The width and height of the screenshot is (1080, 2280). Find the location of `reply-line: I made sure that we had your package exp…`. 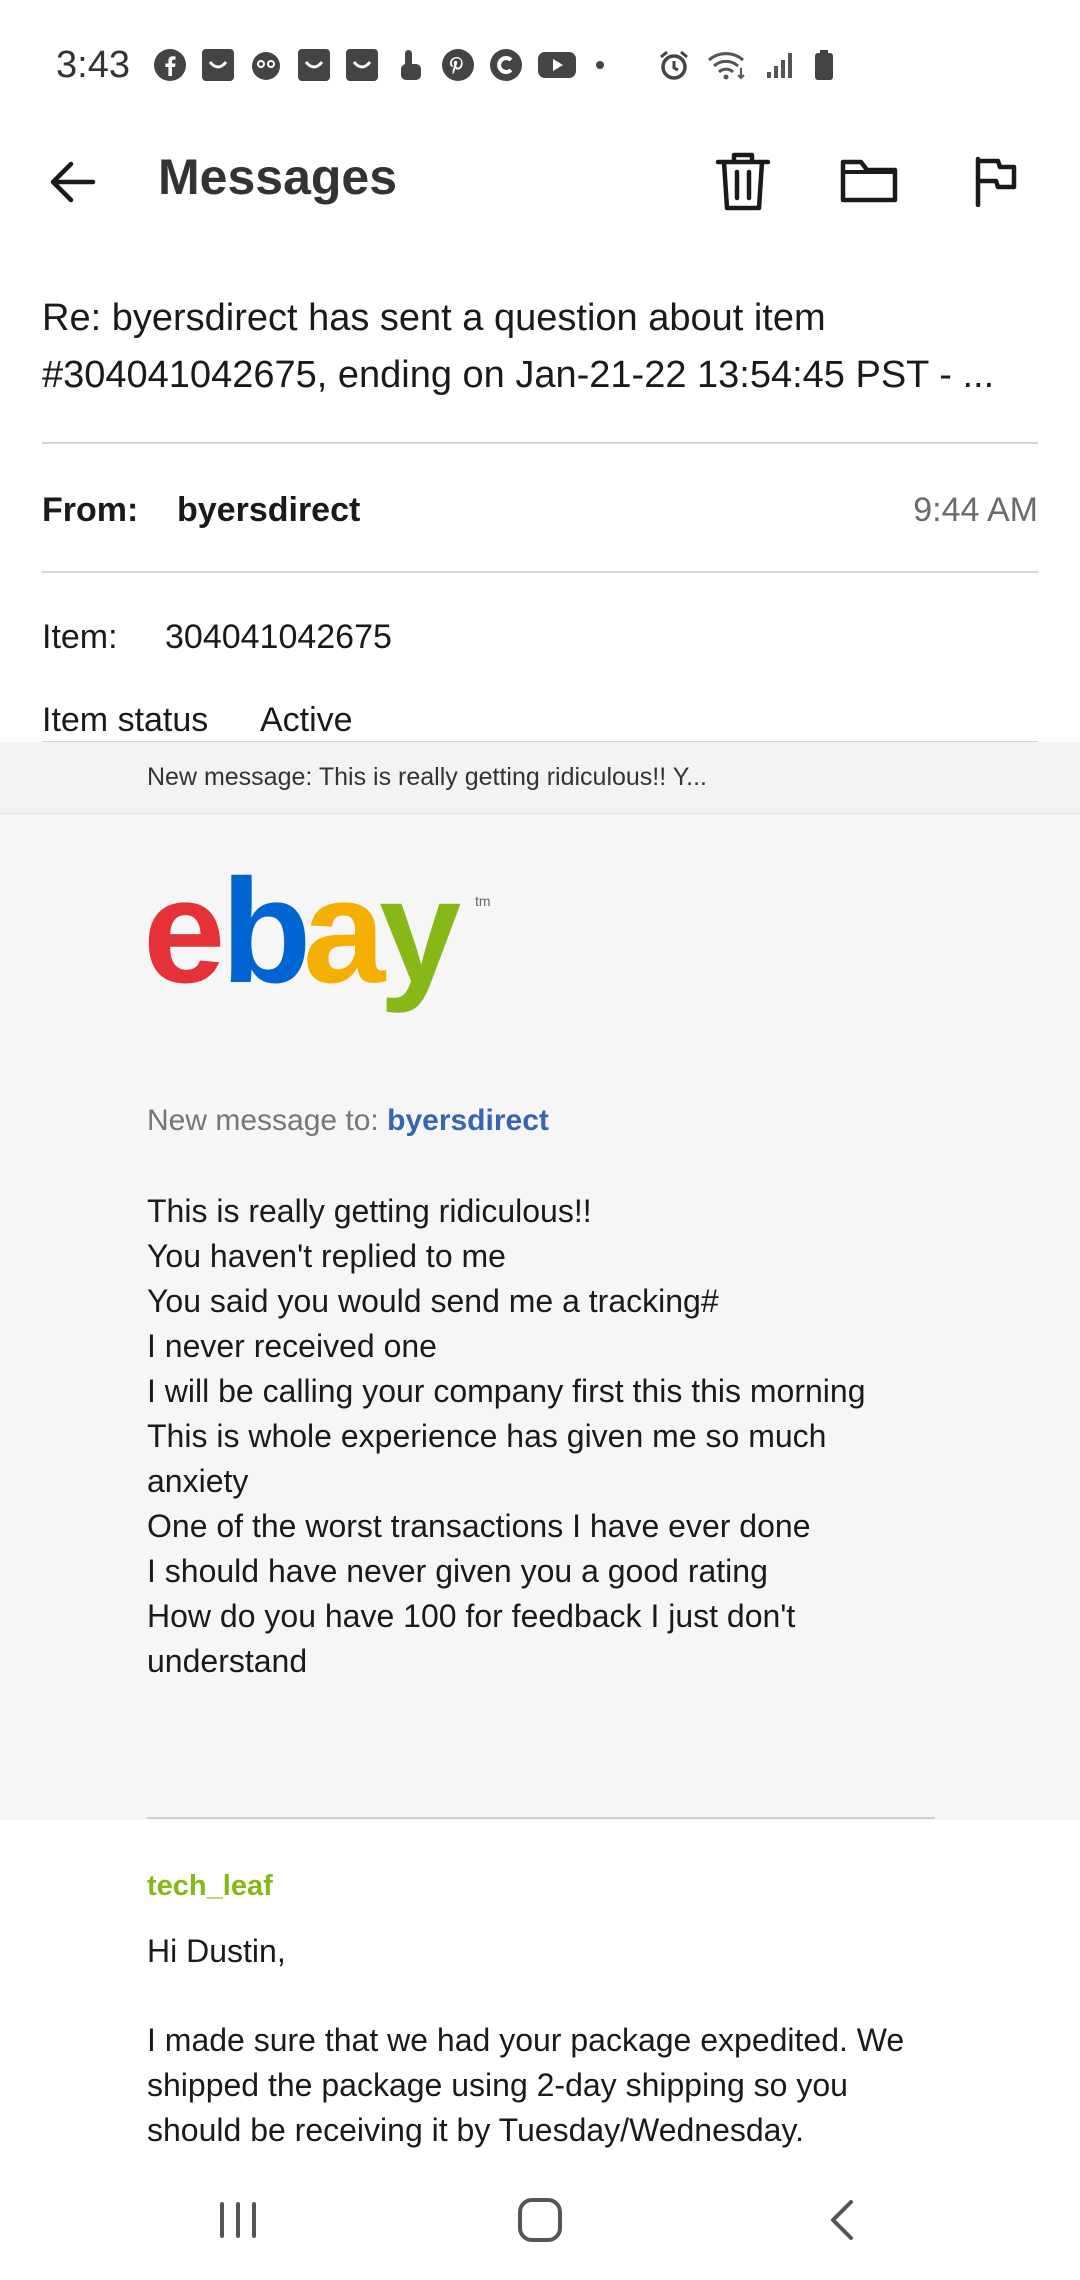

reply-line: I made sure that we had your package exp… is located at coordinates (526, 2040).